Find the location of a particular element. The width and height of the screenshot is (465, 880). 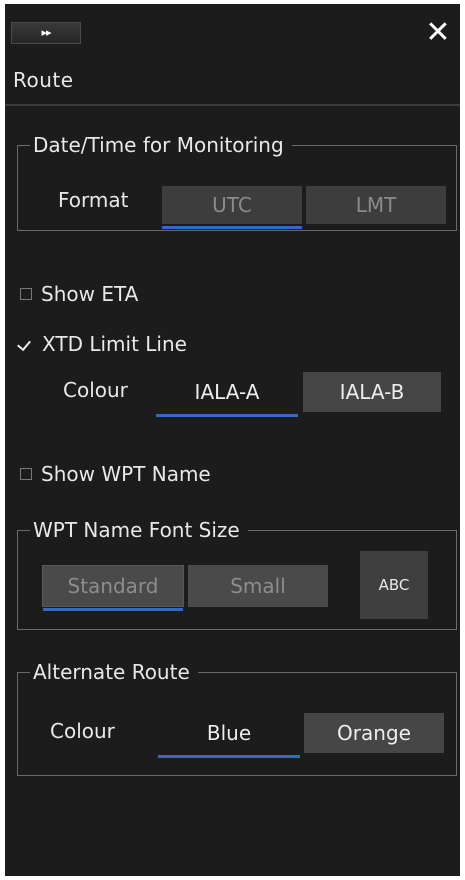

wpt-font-size-legend: WPT Name Font Size is located at coordinates (139, 530).